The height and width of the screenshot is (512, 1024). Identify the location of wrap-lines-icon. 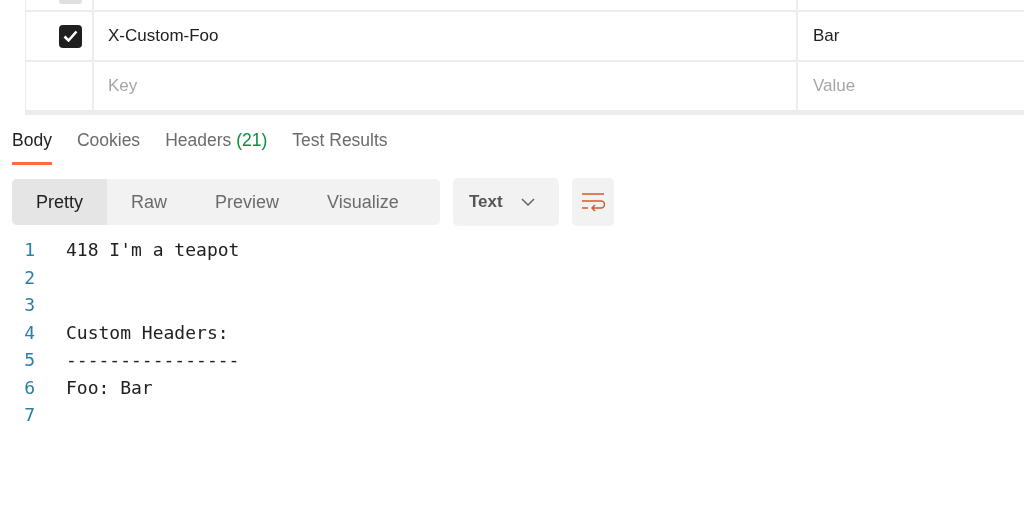
(593, 202).